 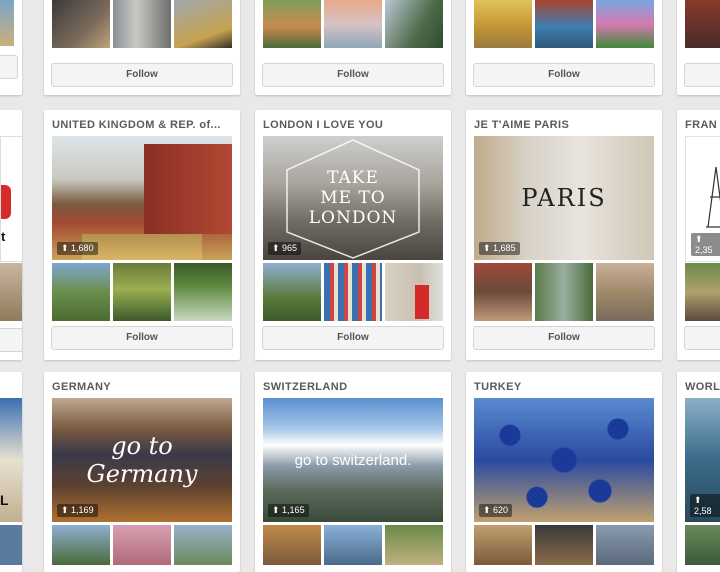 I want to click on board-card-top-2: Follow, so click(x=353, y=47).